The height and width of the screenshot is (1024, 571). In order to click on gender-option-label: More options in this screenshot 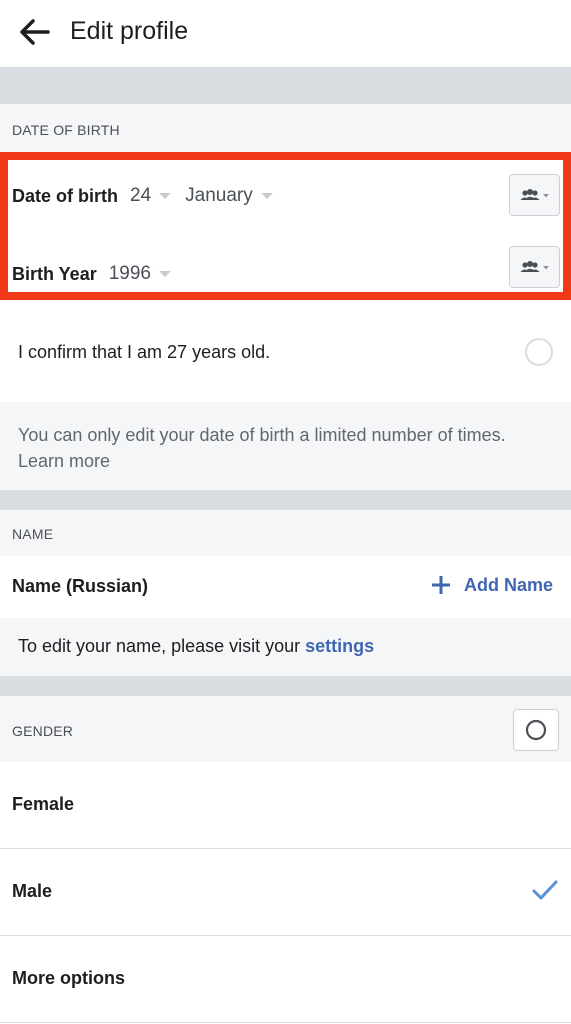, I will do `click(68, 978)`.